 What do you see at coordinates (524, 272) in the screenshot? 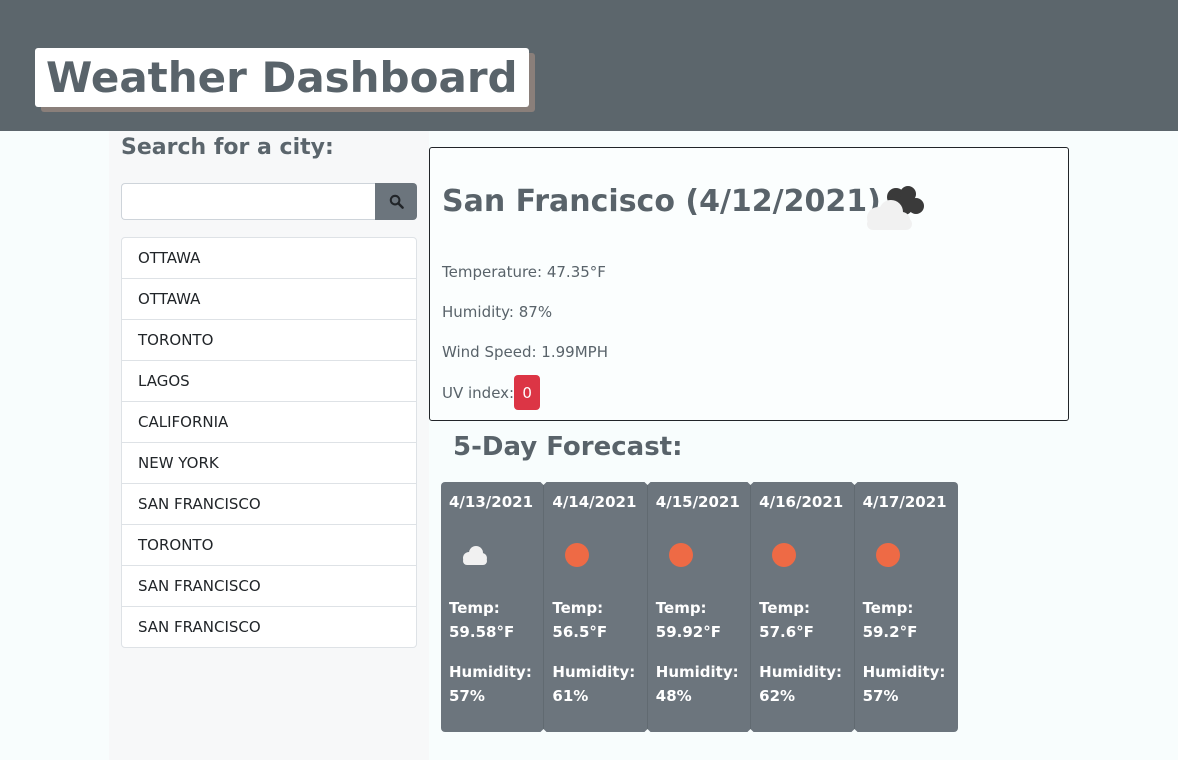
I see `temperature-text: Temperature: 47.35°F` at bounding box center [524, 272].